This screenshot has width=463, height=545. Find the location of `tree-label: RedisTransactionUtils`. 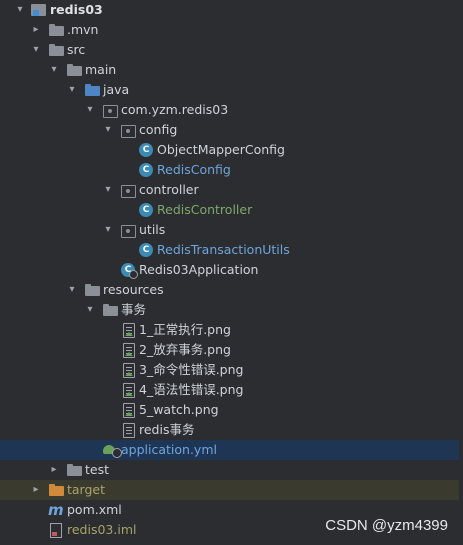

tree-label: RedisTransactionUtils is located at coordinates (223, 249).